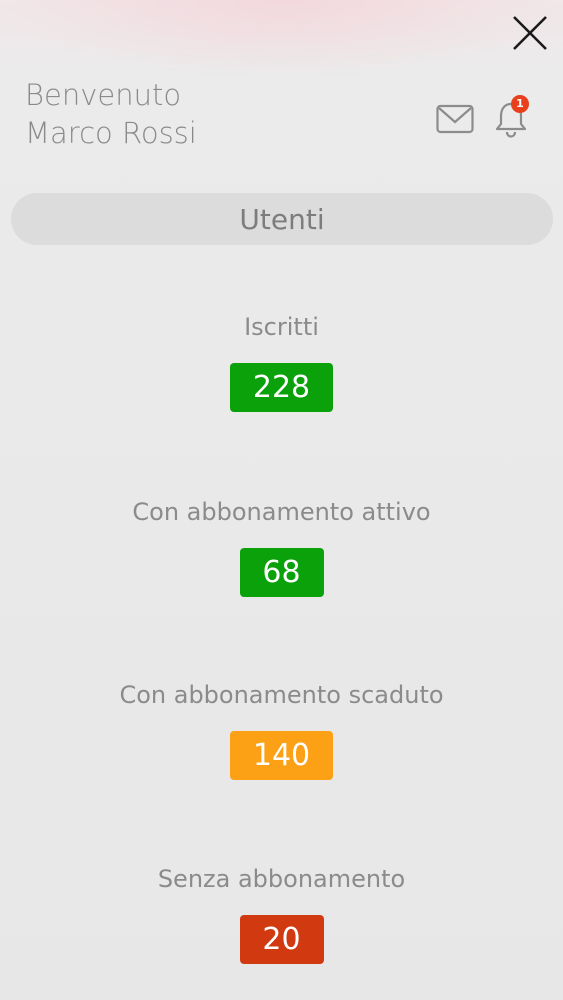 Image resolution: width=563 pixels, height=1000 pixels. What do you see at coordinates (281, 547) in the screenshot?
I see `stat-active-subscription: Con abbonamento attivo 68` at bounding box center [281, 547].